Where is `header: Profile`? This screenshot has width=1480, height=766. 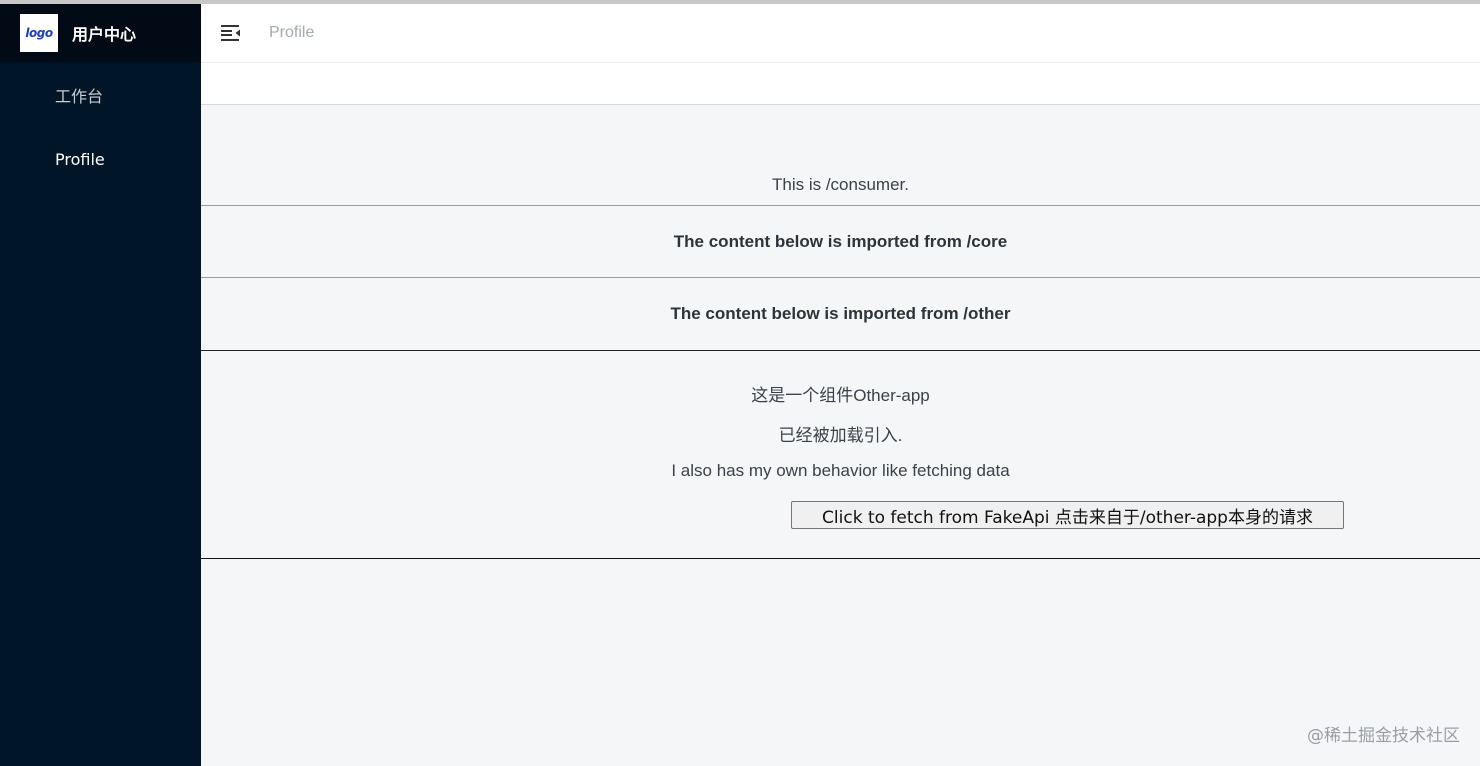
header: Profile is located at coordinates (840, 33).